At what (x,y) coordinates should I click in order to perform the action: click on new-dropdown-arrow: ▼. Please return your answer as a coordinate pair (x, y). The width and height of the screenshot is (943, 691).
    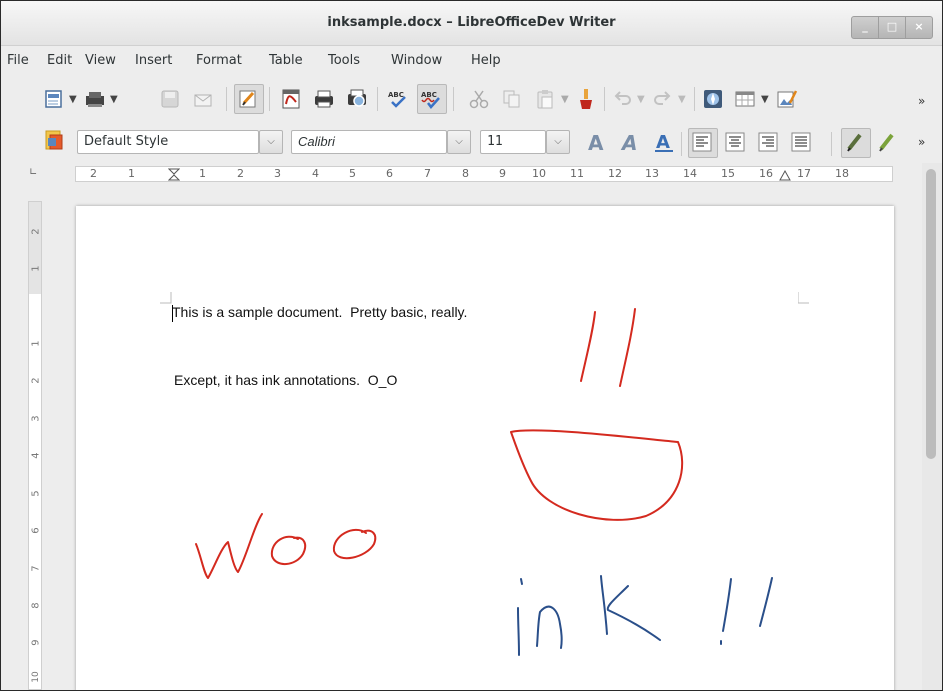
    Looking at the image, I should click on (73, 99).